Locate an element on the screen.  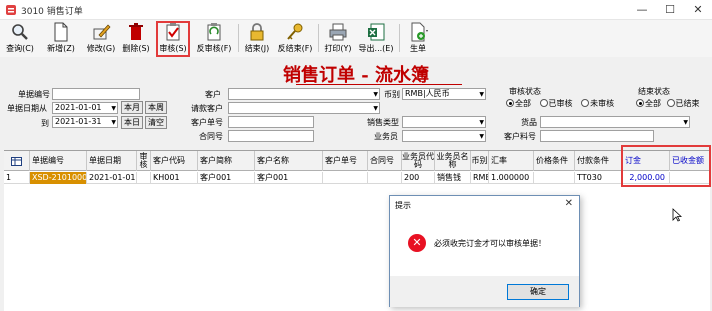
column-header: 汇率 is located at coordinates (511, 161).